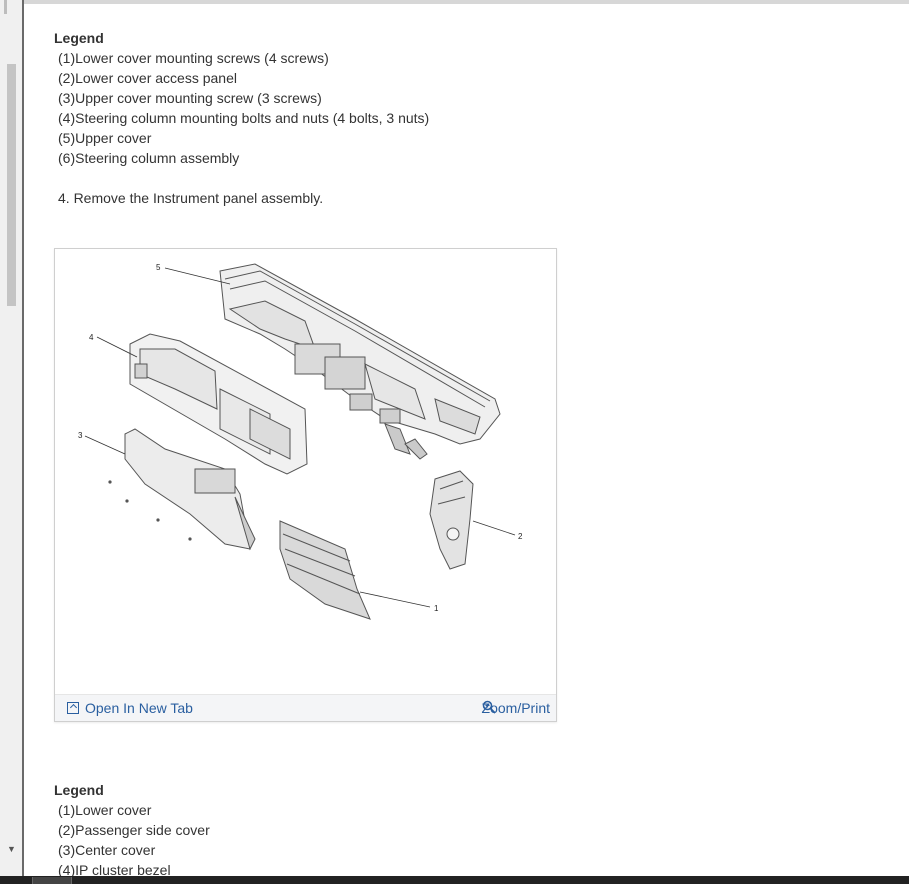  What do you see at coordinates (5, 7) in the screenshot?
I see `scroll-tick` at bounding box center [5, 7].